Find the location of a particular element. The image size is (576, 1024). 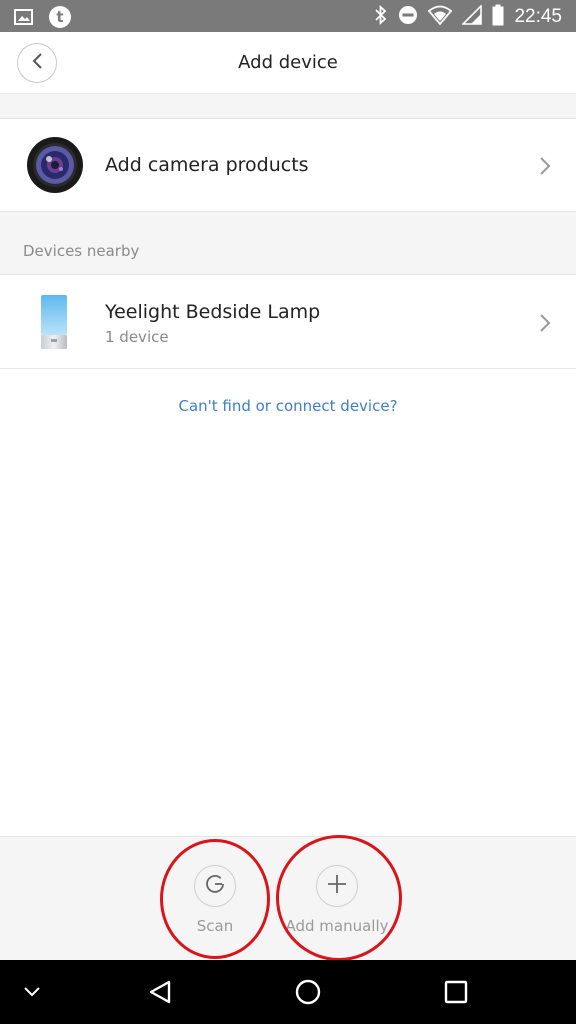

devices-nearby-header: Devices nearby is located at coordinates (288, 243).